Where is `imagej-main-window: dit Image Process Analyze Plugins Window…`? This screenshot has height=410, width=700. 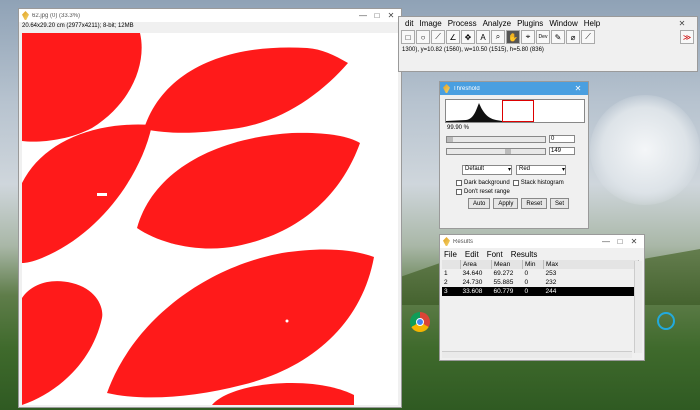 imagej-main-window: dit Image Process Analyze Plugins Window… is located at coordinates (548, 44).